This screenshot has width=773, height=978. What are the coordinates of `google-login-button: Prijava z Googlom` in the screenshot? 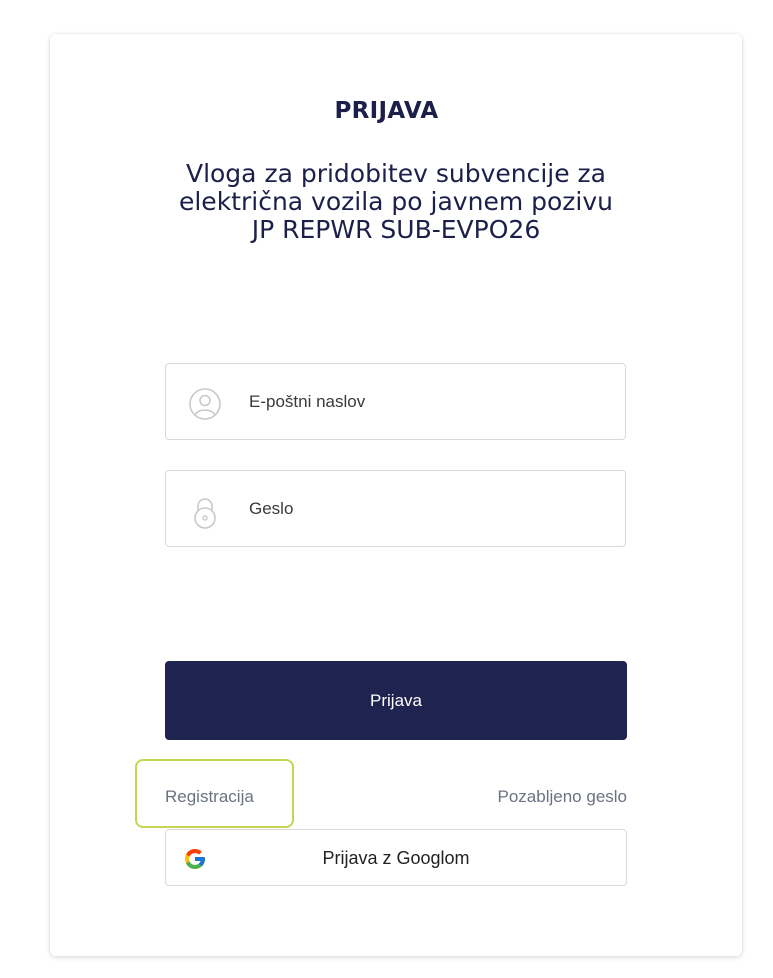 It's located at (396, 857).